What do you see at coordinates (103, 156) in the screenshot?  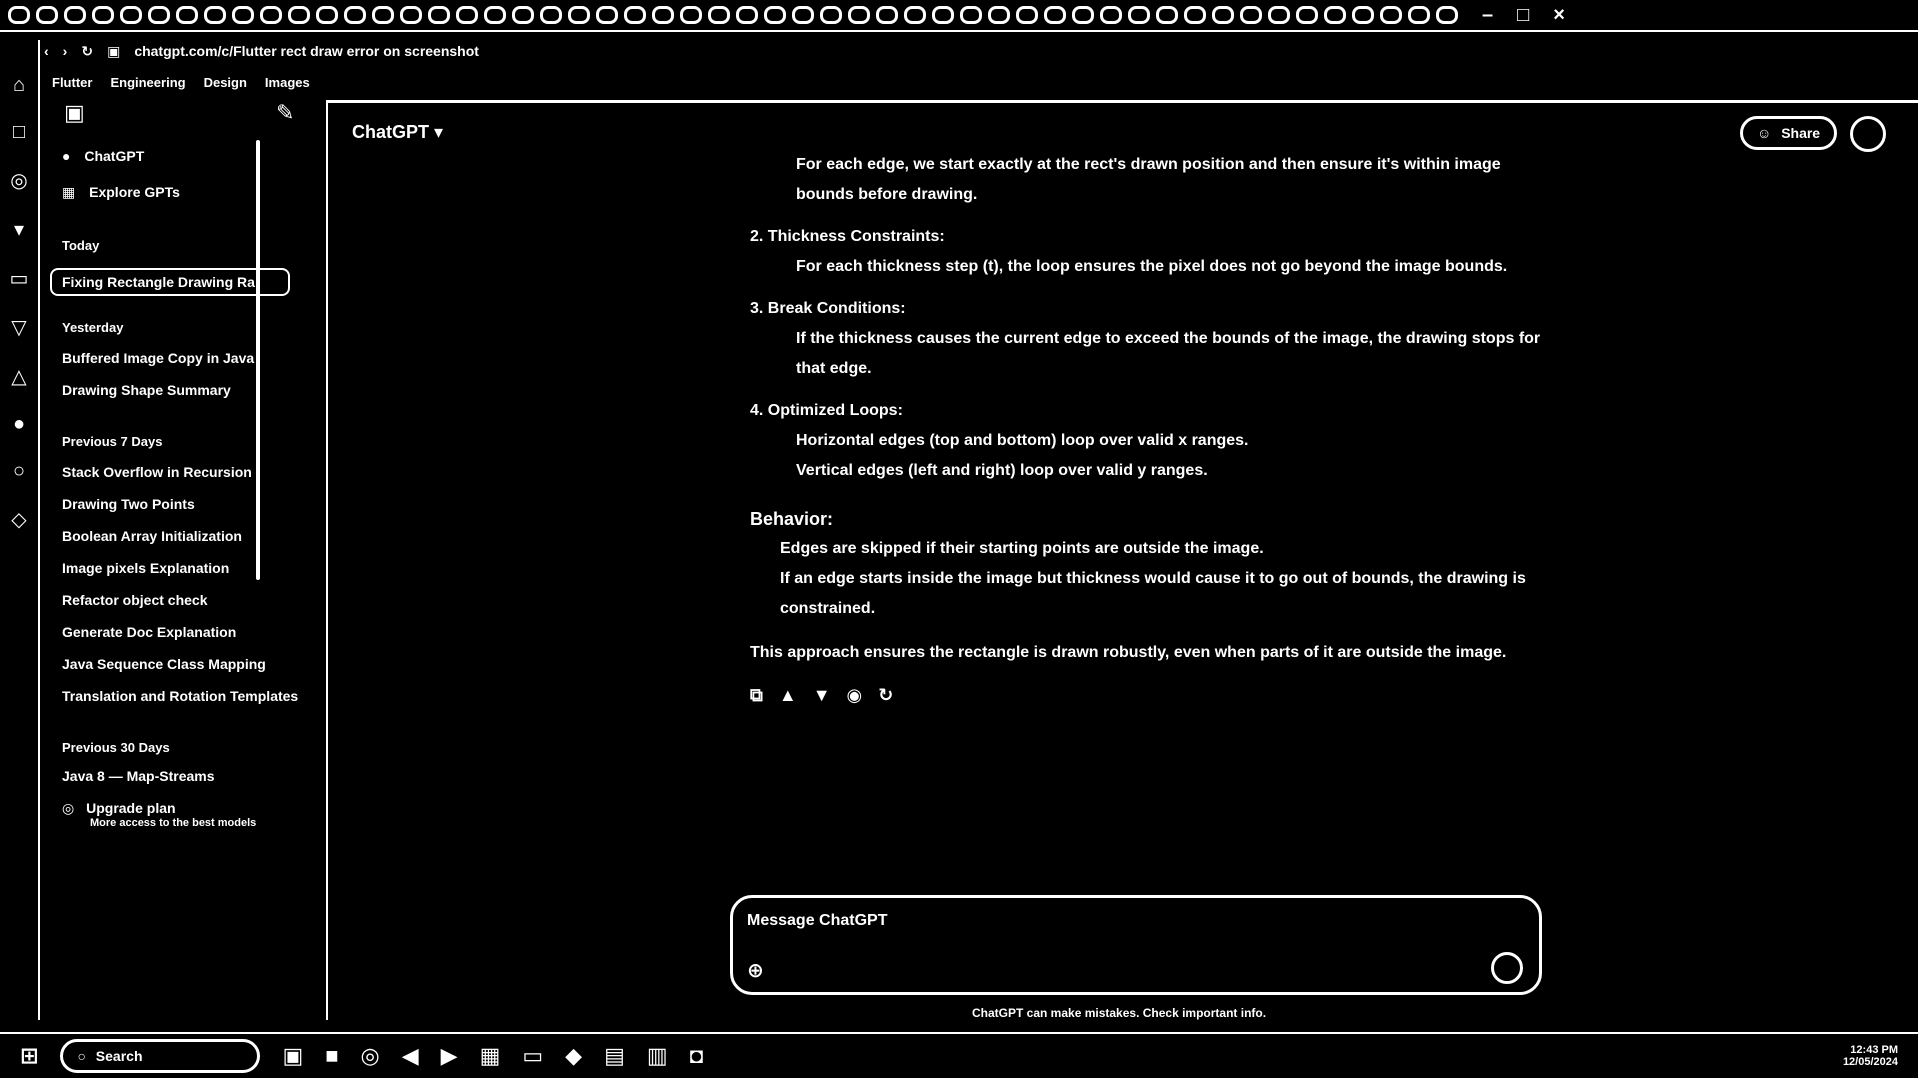 I see `nav-chatgpt: ● ChatGPT` at bounding box center [103, 156].